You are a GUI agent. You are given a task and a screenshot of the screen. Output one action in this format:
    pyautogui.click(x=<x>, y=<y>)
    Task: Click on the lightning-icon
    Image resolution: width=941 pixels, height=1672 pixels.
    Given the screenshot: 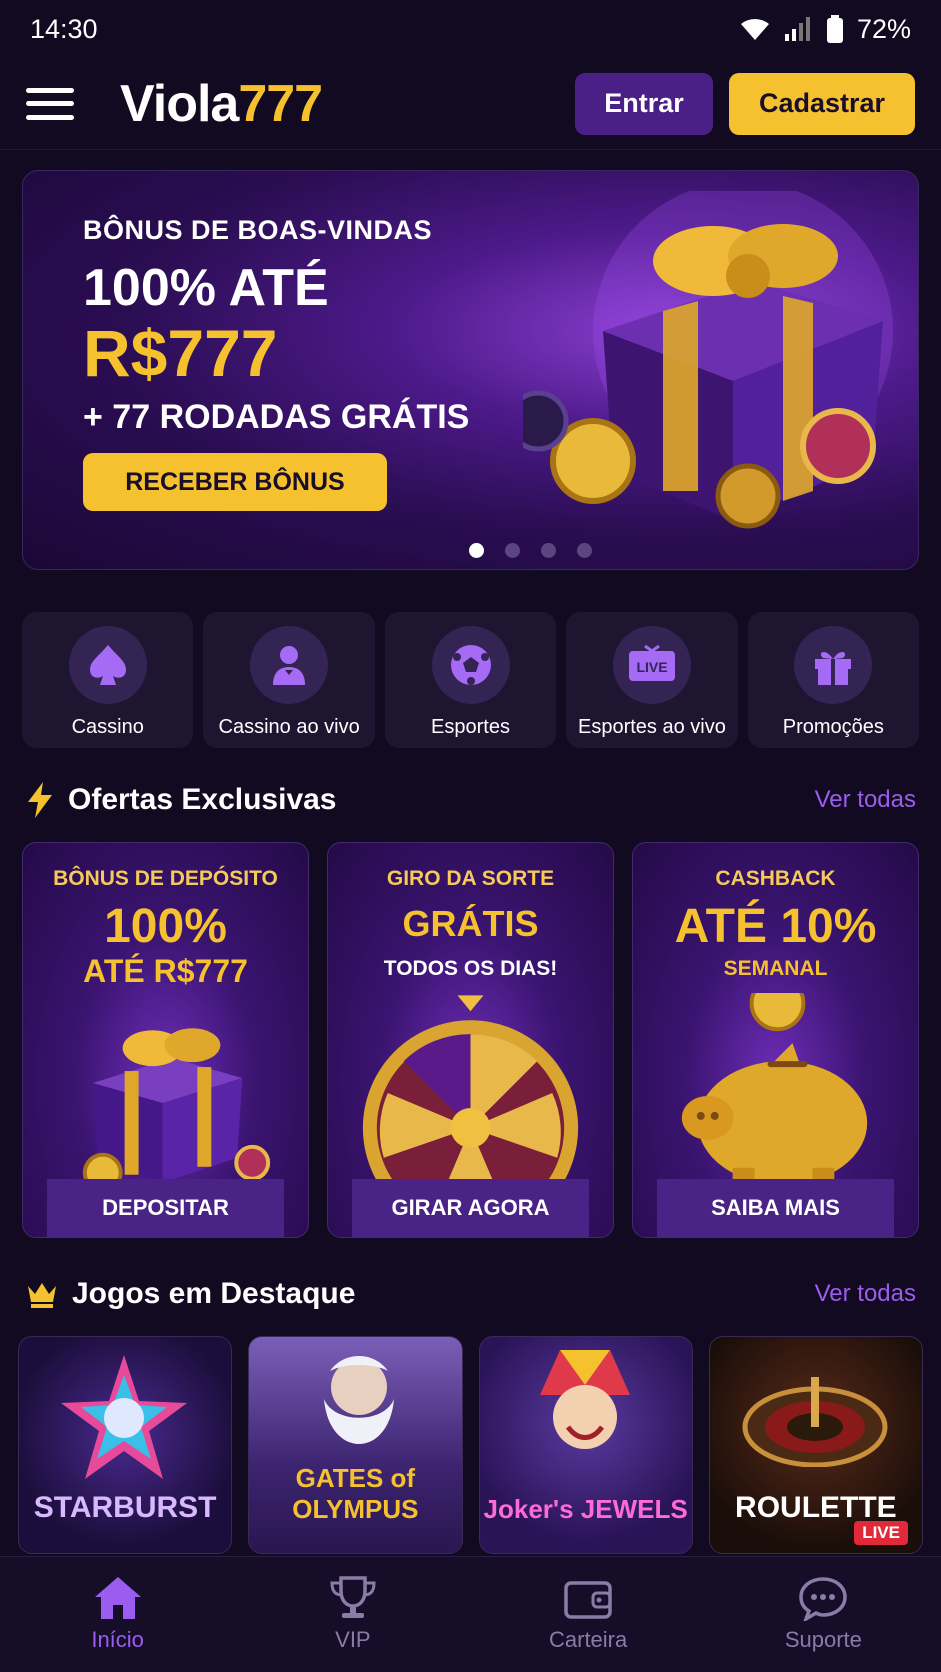 What is the action you would take?
    pyautogui.click(x=40, y=800)
    